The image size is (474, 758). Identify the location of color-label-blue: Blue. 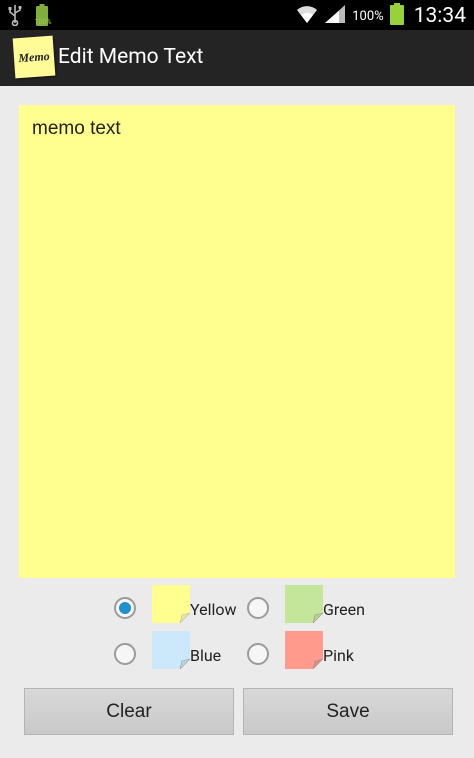
(206, 655).